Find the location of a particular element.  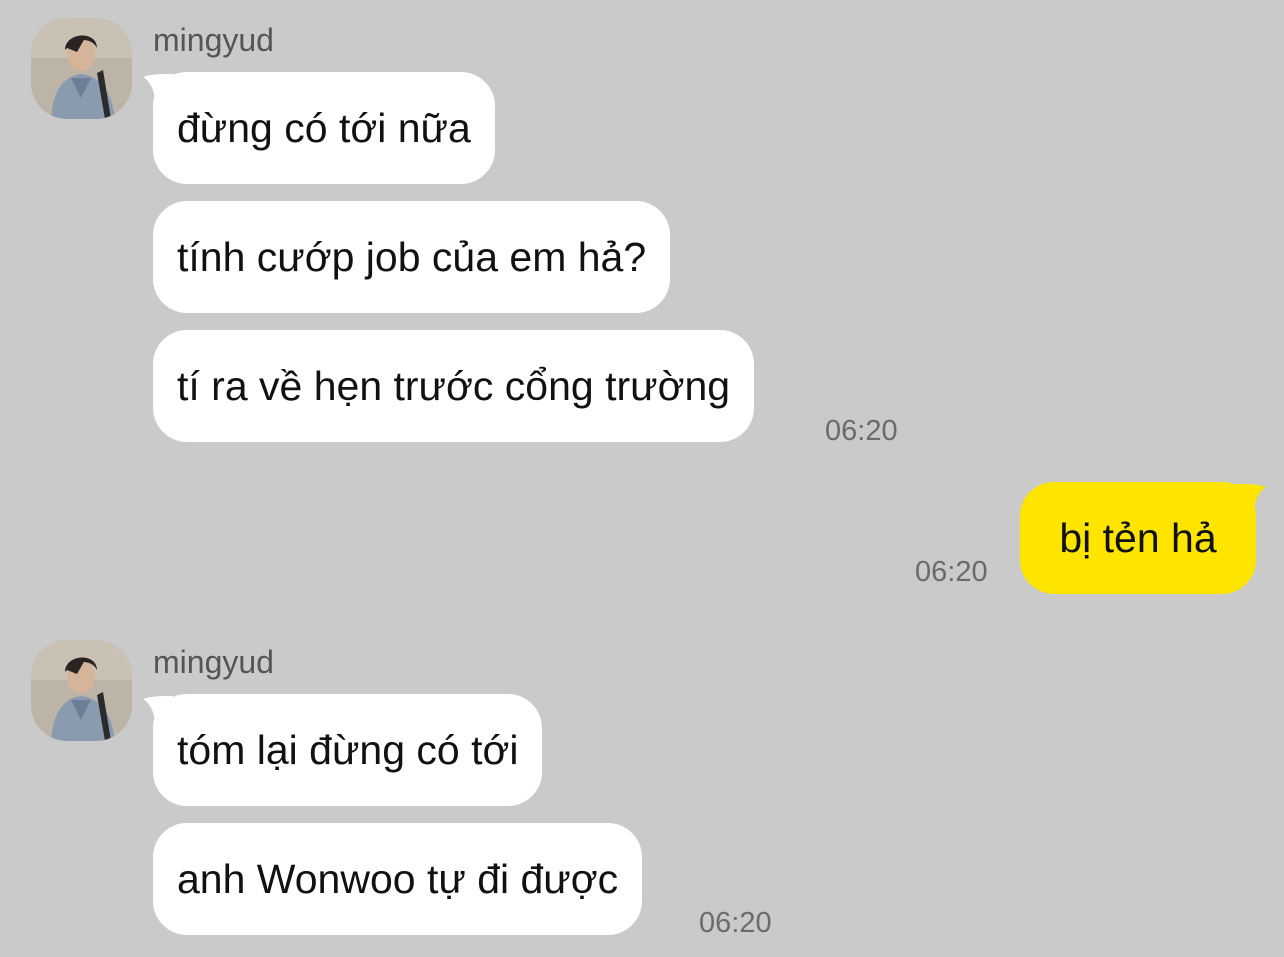

message-text: anh Wonwoo tự đi được is located at coordinates (398, 878).